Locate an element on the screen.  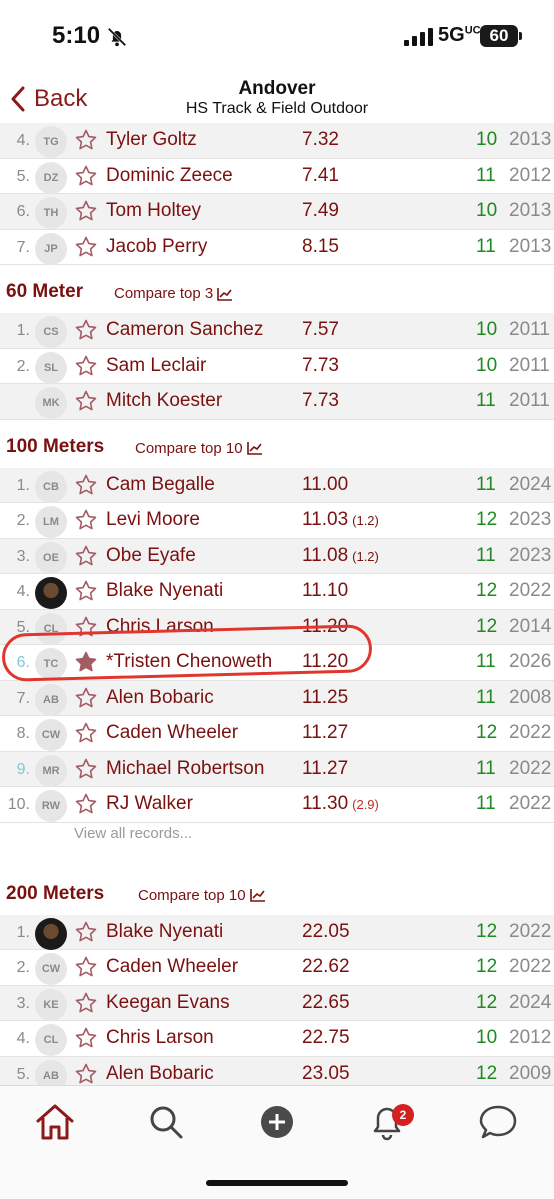
avatar: TC is located at coordinates (51, 664).